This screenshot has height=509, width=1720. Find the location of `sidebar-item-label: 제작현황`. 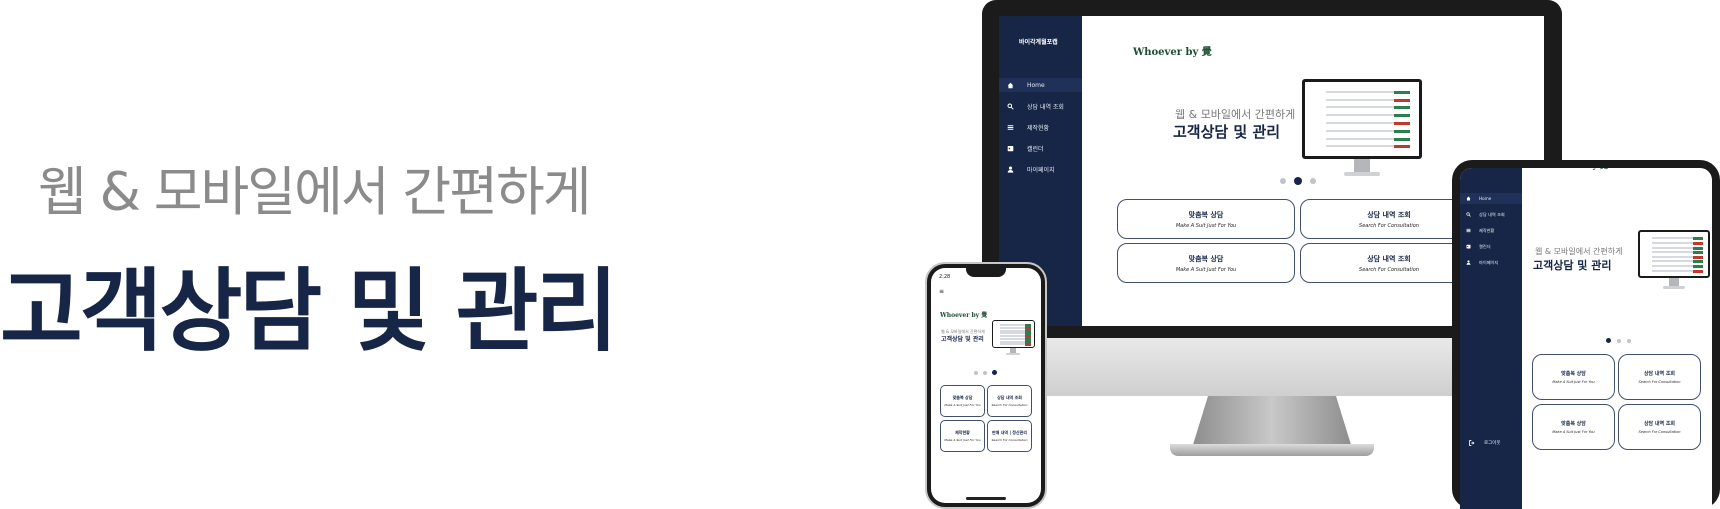

sidebar-item-label: 제작현황 is located at coordinates (1038, 128).